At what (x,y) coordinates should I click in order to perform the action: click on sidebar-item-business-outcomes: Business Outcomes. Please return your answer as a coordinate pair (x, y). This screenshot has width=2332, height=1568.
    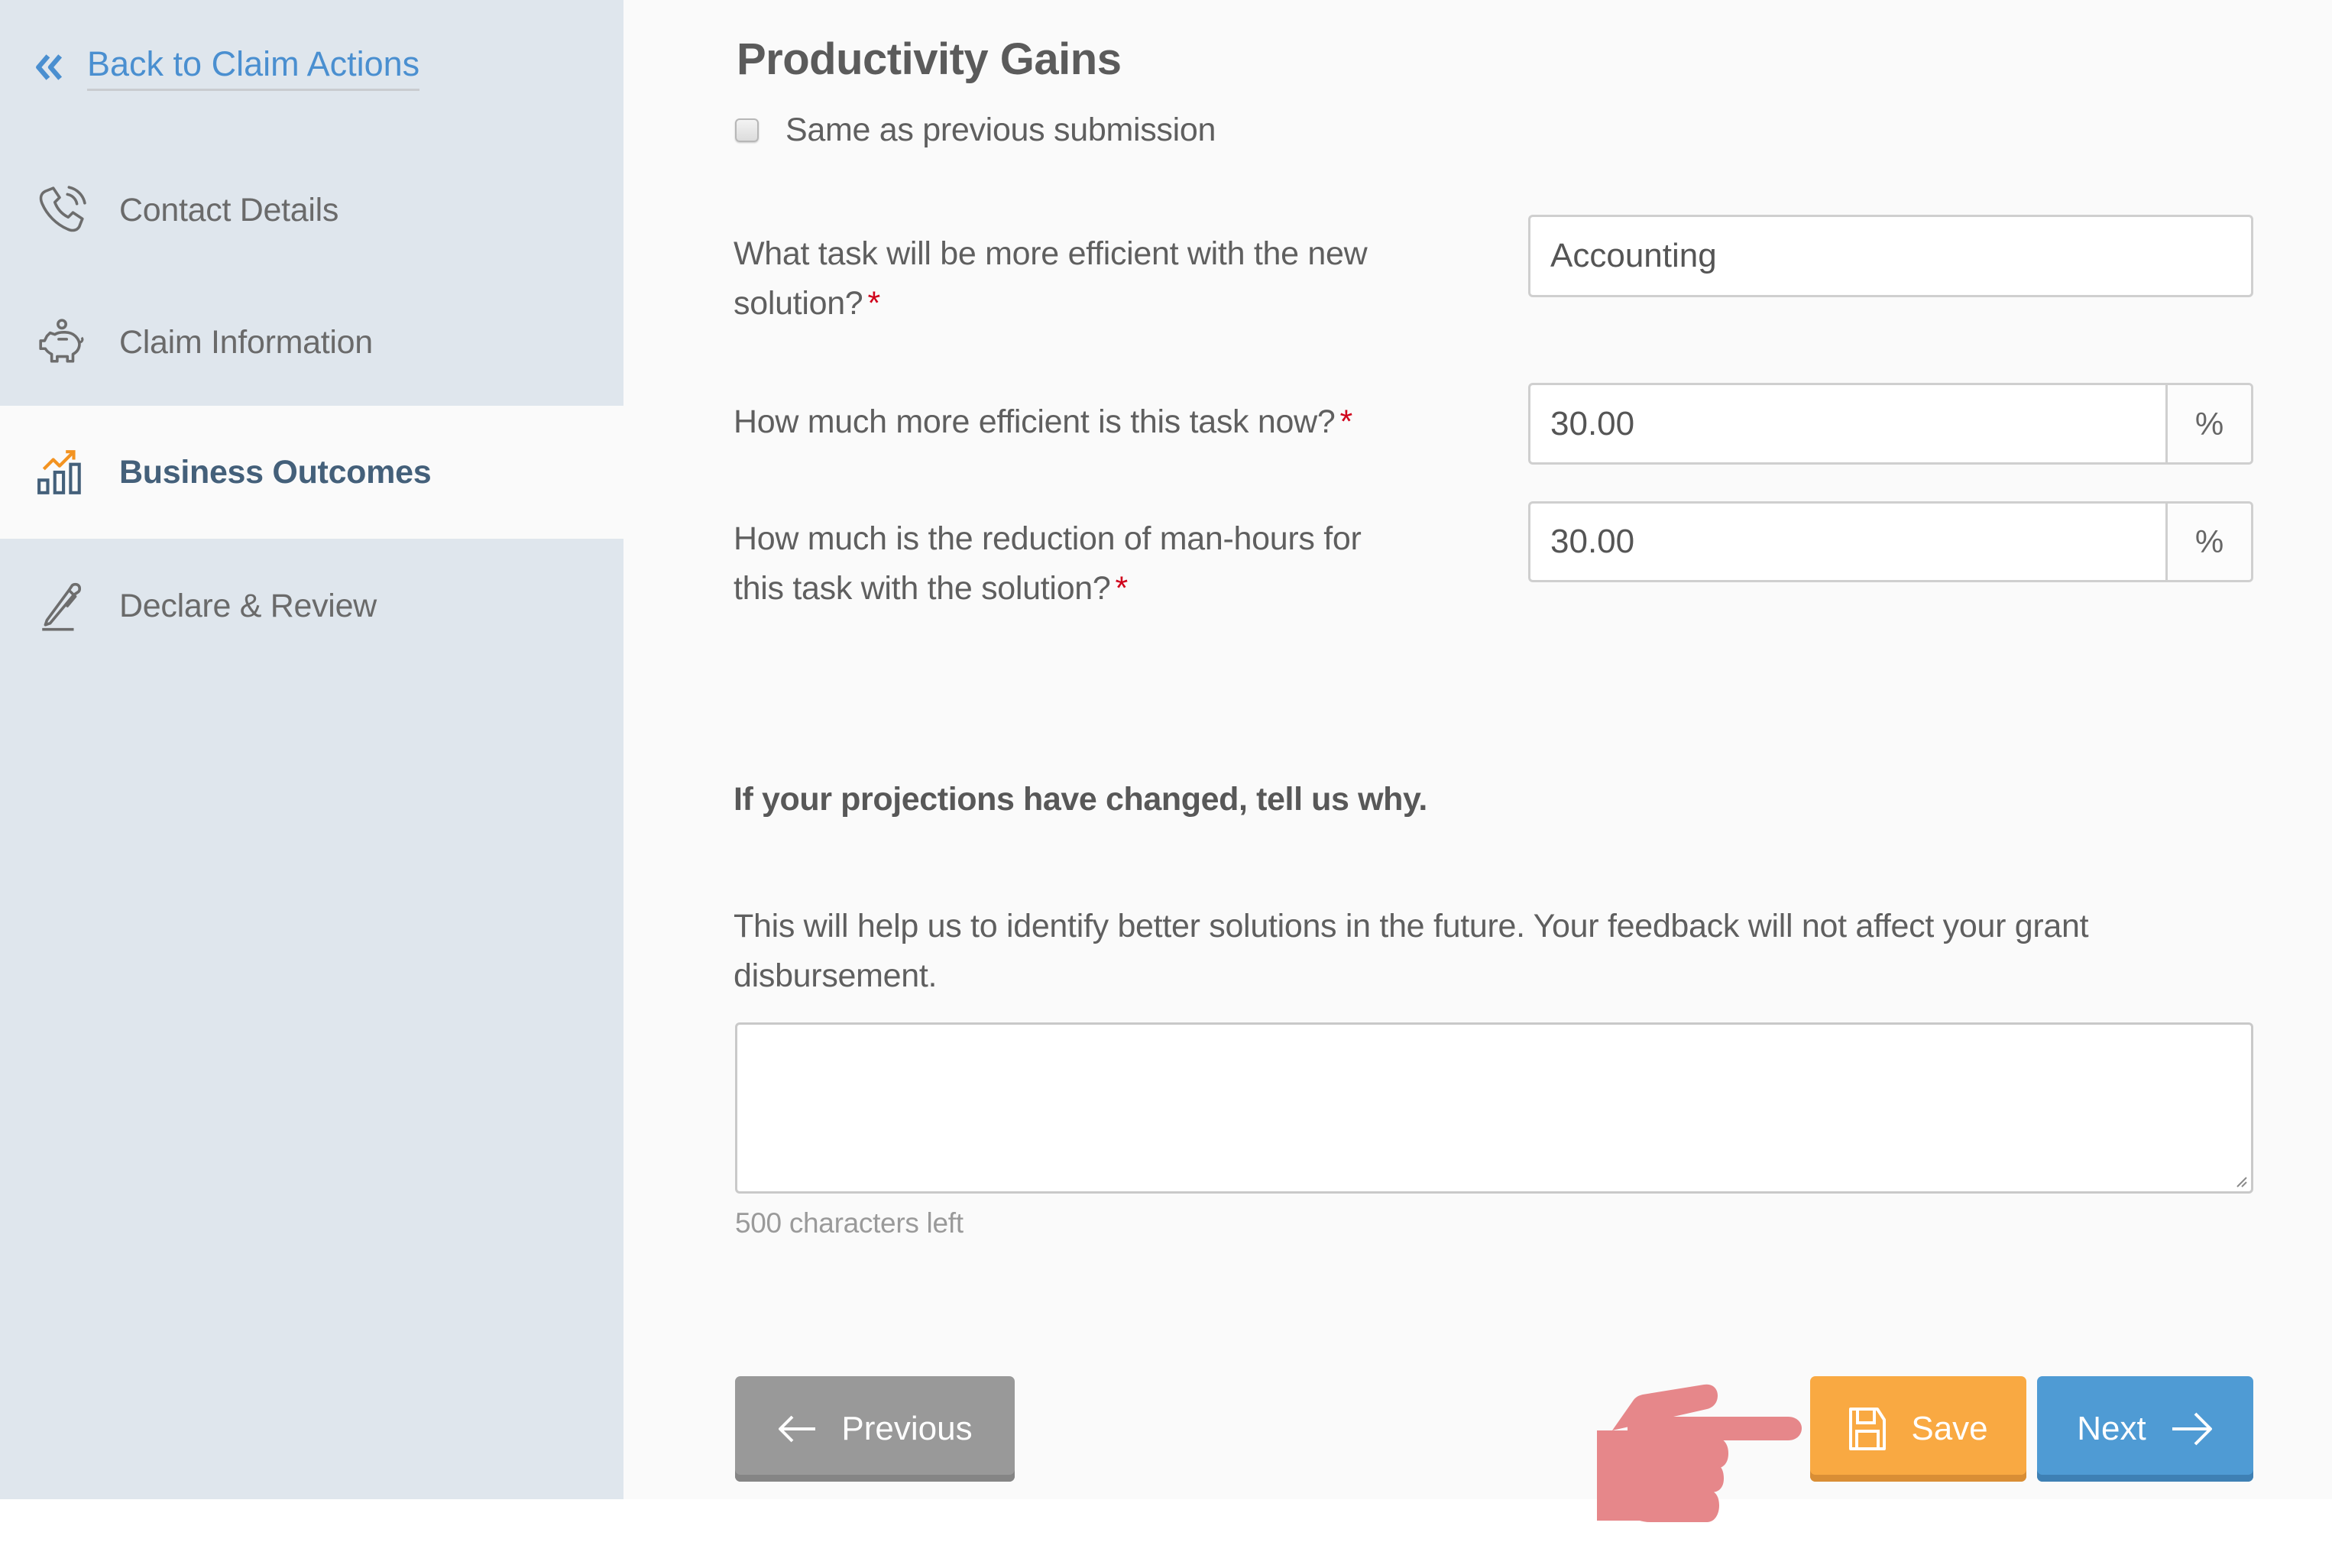
    Looking at the image, I should click on (311, 472).